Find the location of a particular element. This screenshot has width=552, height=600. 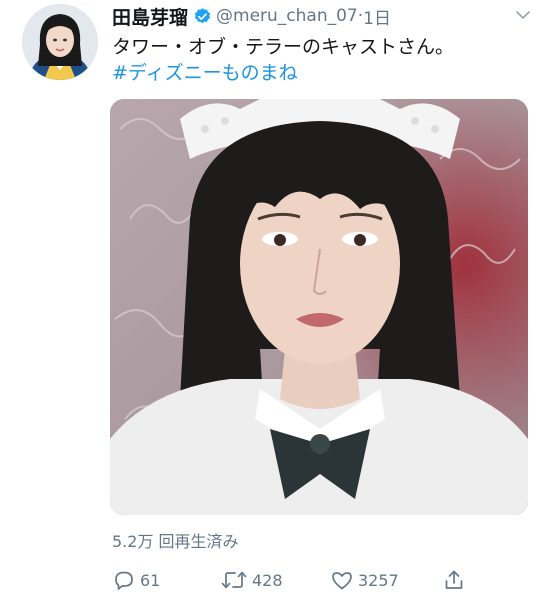

reply-button: 61 is located at coordinates (136, 580).